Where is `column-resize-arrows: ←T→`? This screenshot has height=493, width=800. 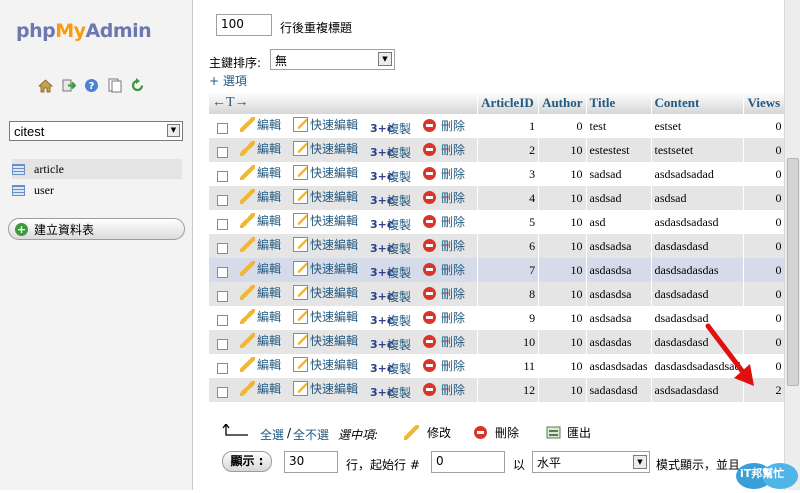
column-resize-arrows: ←T→ is located at coordinates (344, 103).